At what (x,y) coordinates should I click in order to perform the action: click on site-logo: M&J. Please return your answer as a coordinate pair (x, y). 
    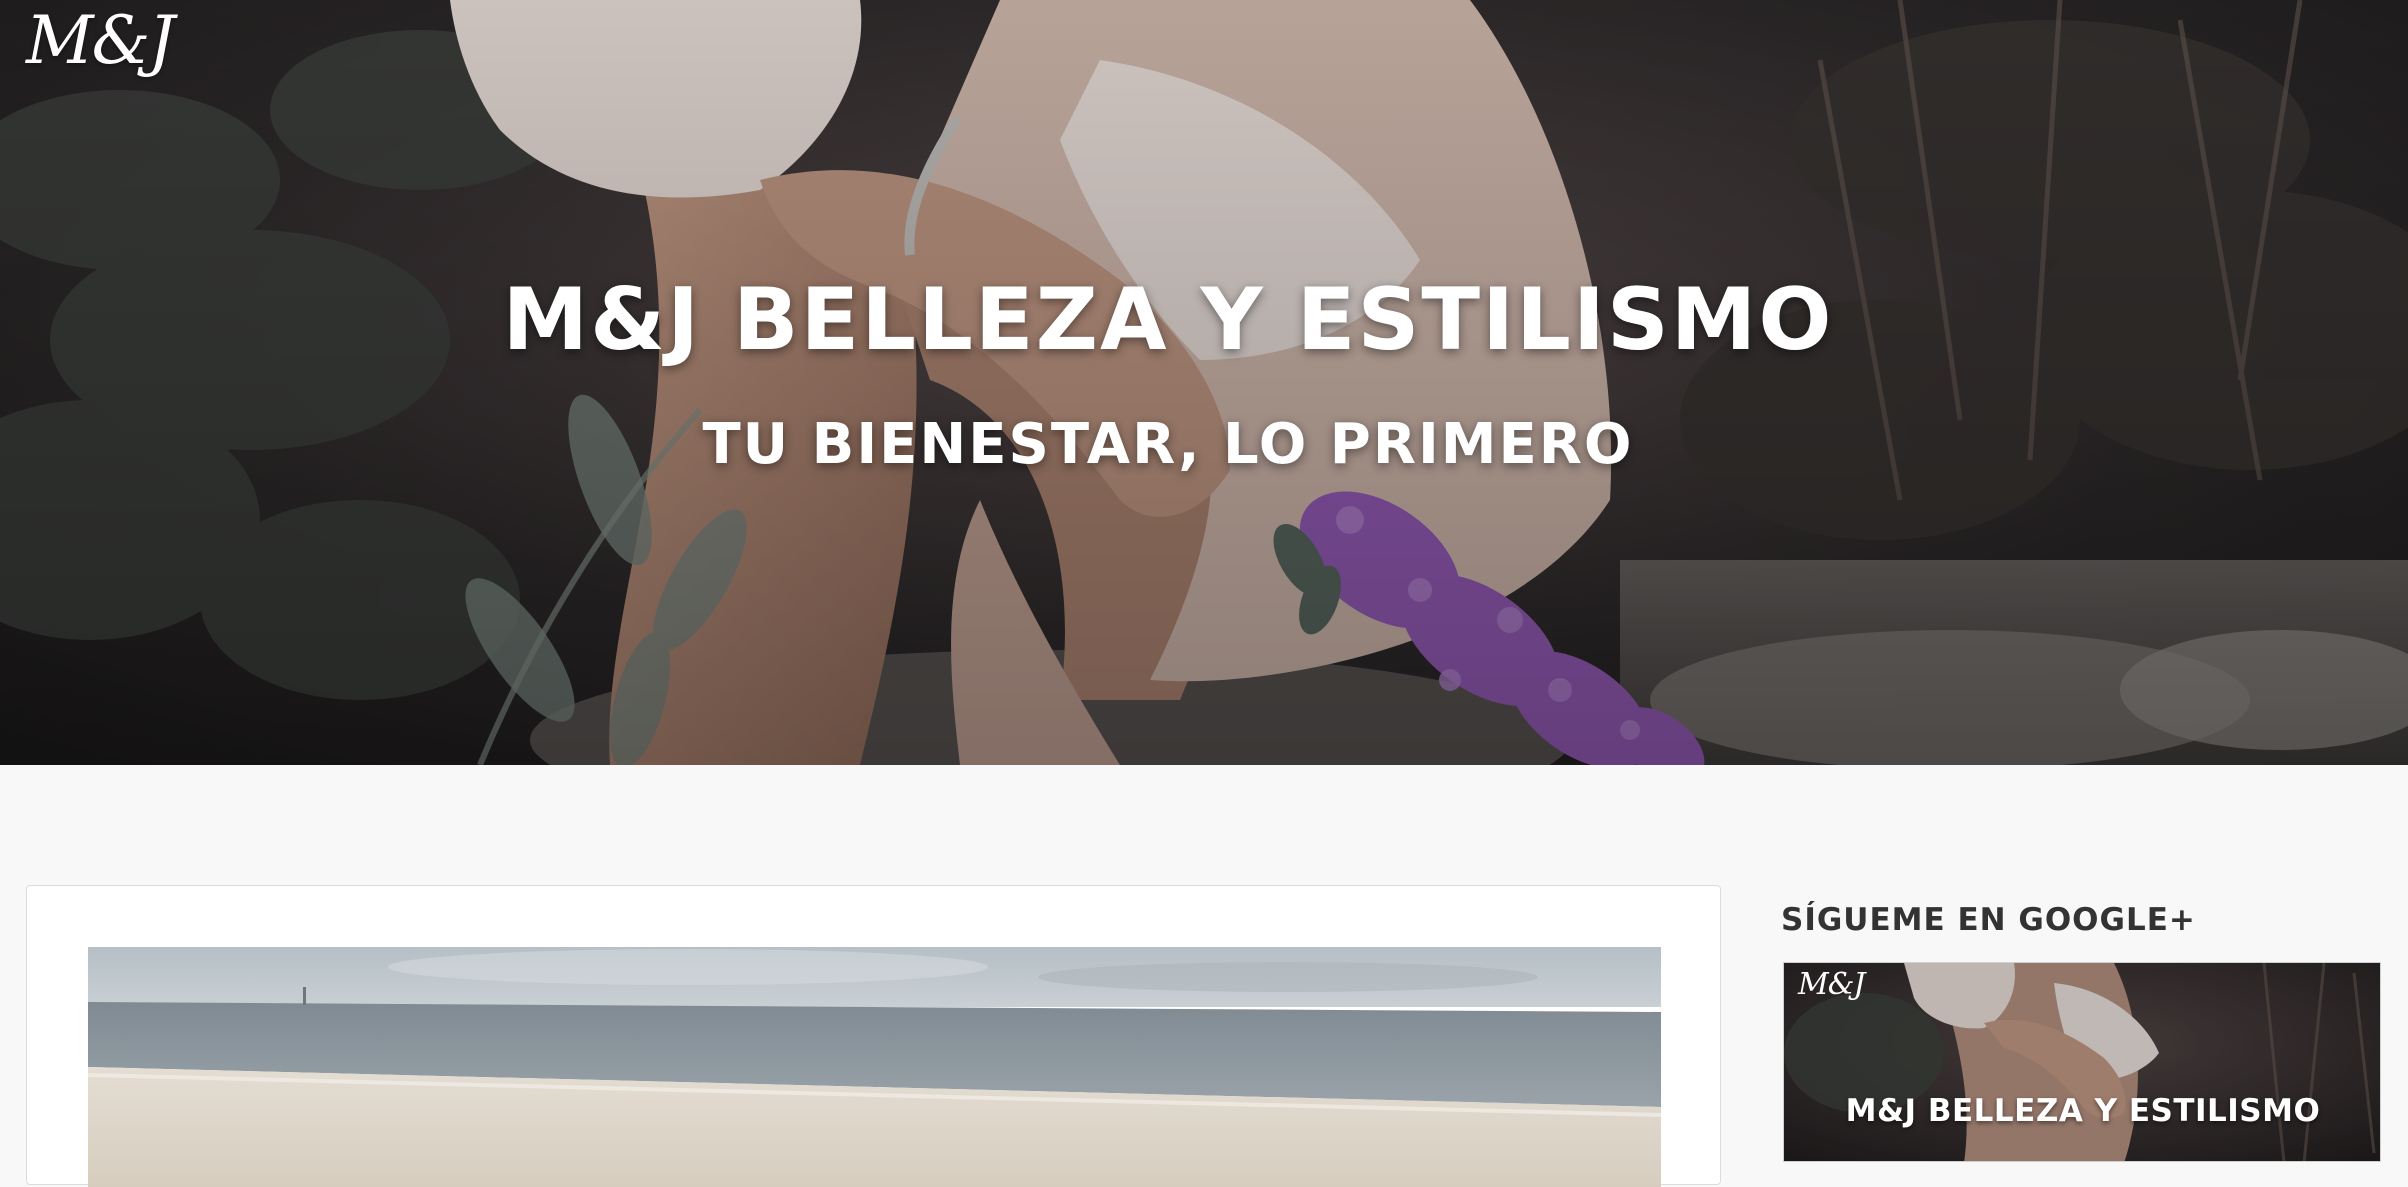
    Looking at the image, I should click on (100, 40).